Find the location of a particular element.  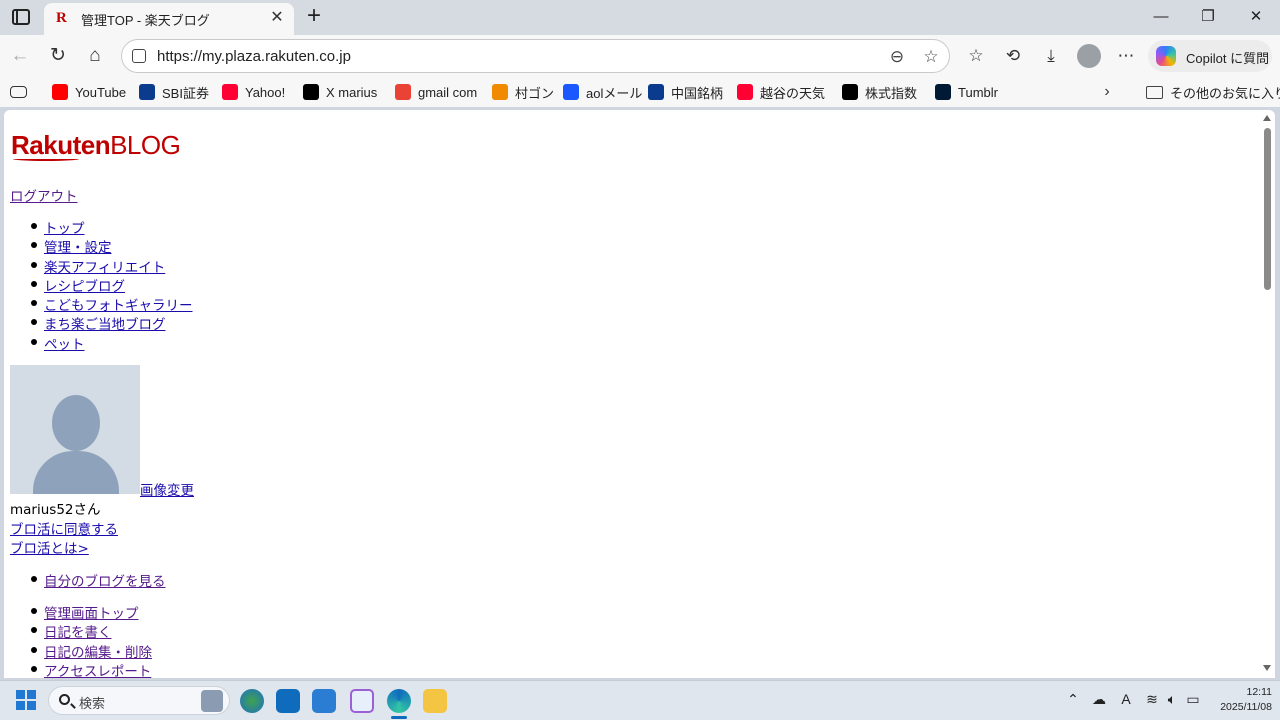

chevron-up-icon: ⌃ is located at coordinates (1073, 699).